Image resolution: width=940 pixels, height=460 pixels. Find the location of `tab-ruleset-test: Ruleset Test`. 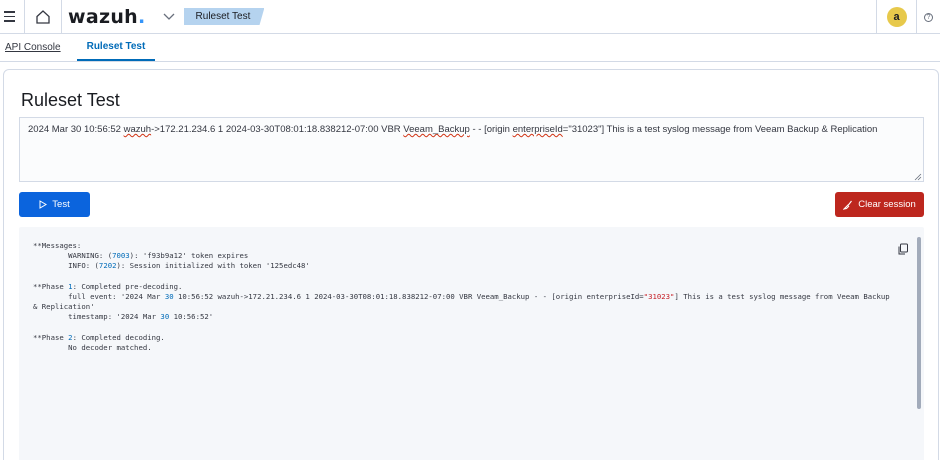

tab-ruleset-test: Ruleset Test is located at coordinates (116, 47).